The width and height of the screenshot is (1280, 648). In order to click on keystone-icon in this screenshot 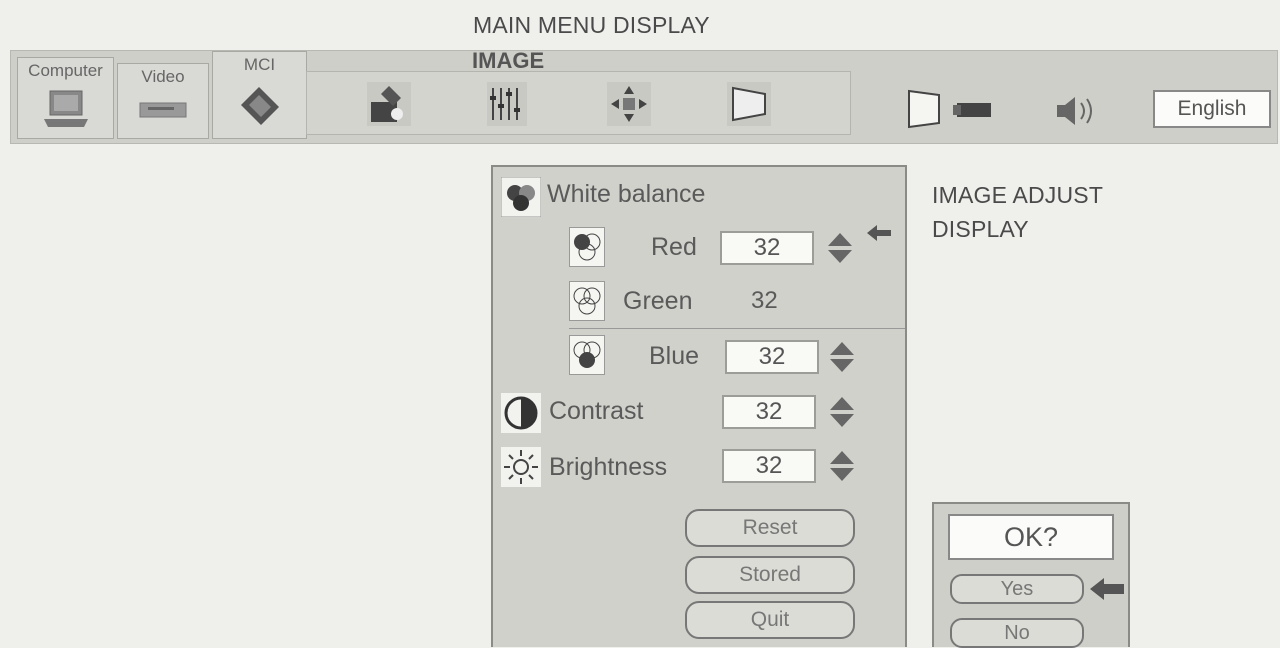, I will do `click(749, 104)`.